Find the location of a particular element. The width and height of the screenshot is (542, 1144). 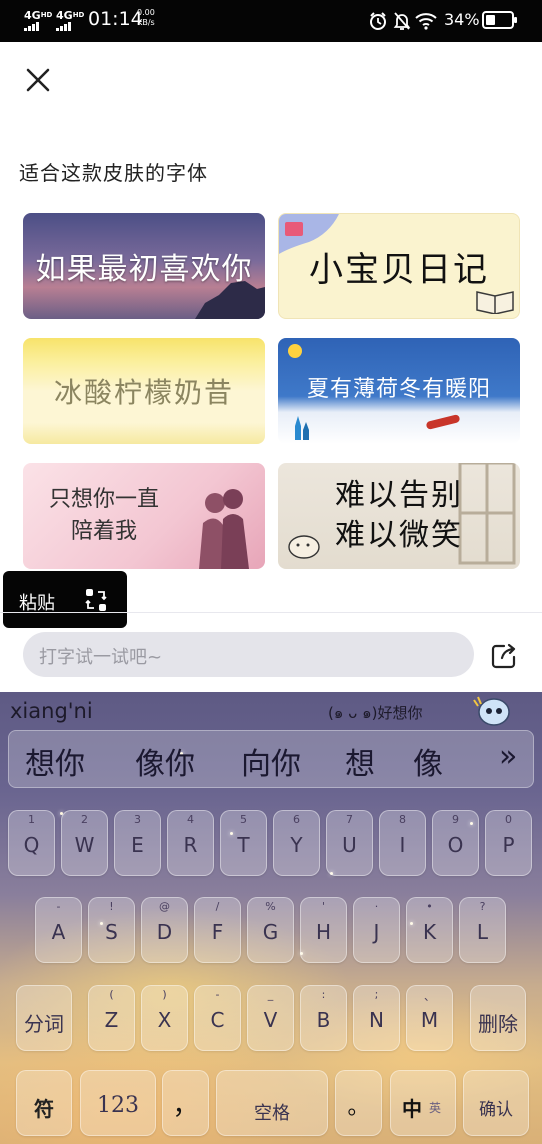

sun-icon is located at coordinates (295, 351).